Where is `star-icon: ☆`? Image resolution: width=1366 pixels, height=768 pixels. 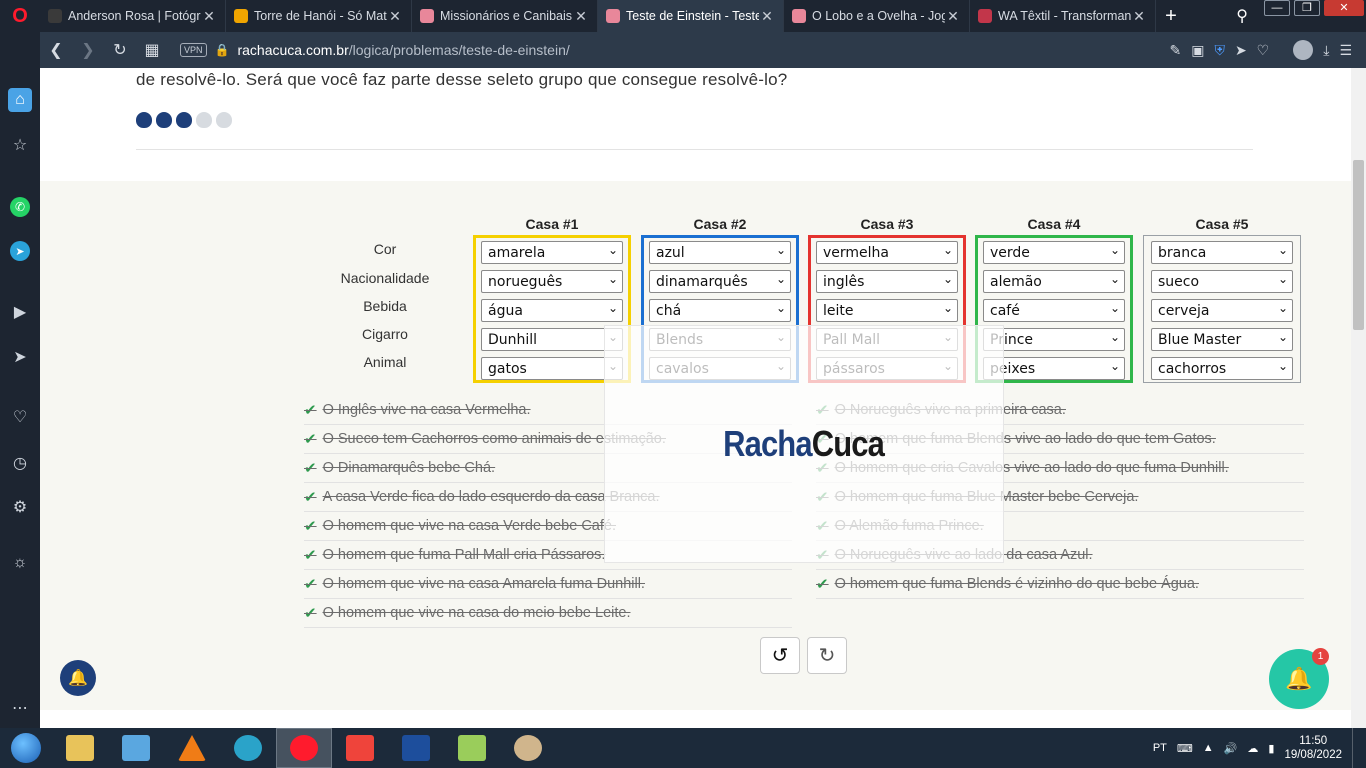 star-icon: ☆ is located at coordinates (20, 145).